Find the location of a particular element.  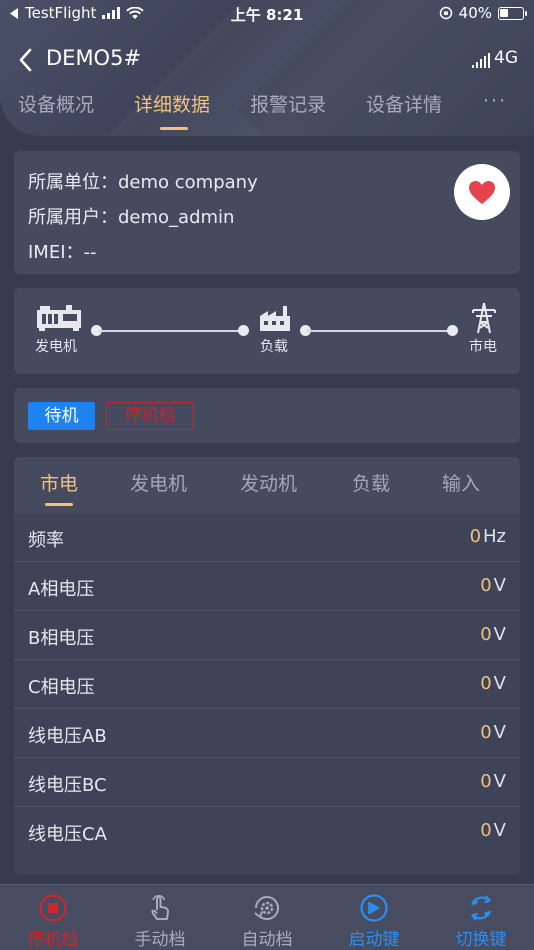

generator-icon is located at coordinates (59, 318).